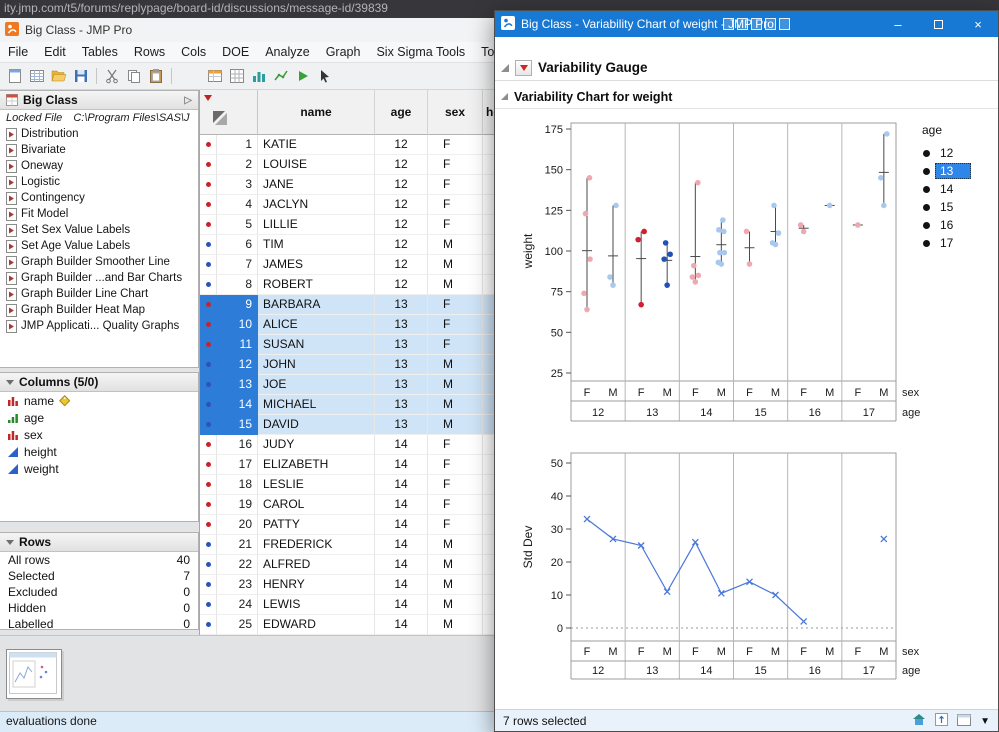 The height and width of the screenshot is (732, 999). I want to click on table-row: 1 KATIE 12 F, so click(350, 145).